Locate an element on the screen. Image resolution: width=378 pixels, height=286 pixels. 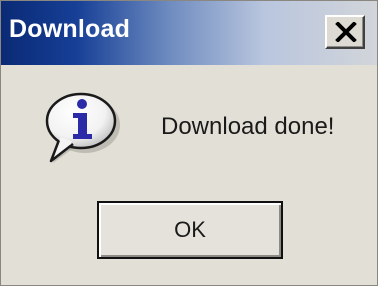
close-button is located at coordinates (345, 32).